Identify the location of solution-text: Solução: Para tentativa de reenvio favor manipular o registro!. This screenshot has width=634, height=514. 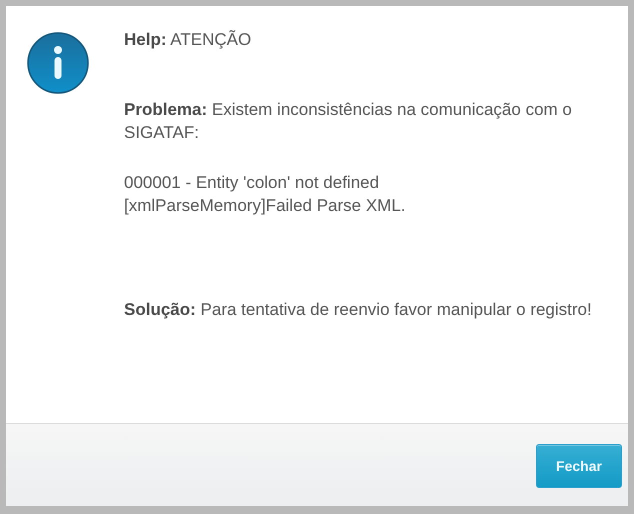
(358, 310).